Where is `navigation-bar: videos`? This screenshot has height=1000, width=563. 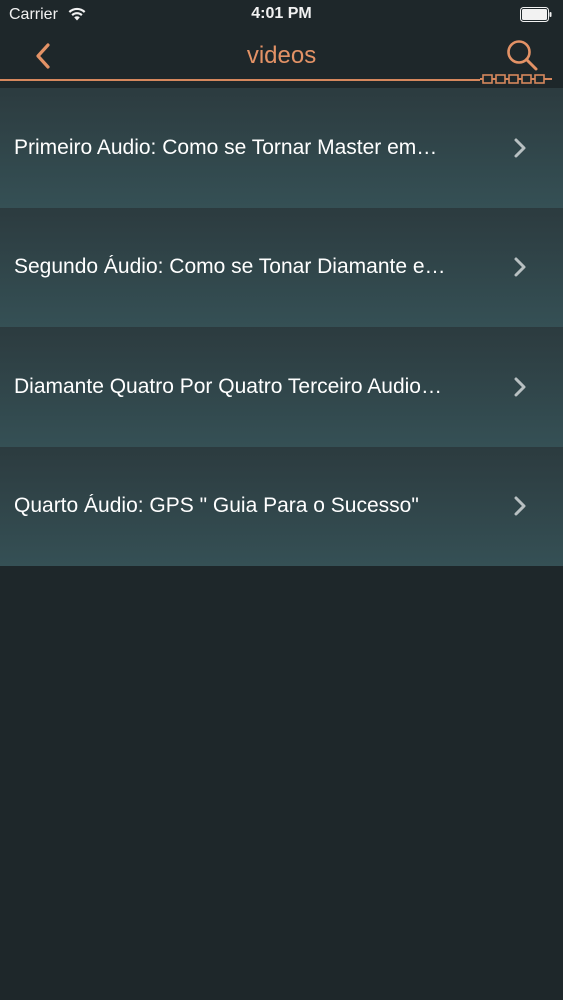 navigation-bar: videos is located at coordinates (281, 56).